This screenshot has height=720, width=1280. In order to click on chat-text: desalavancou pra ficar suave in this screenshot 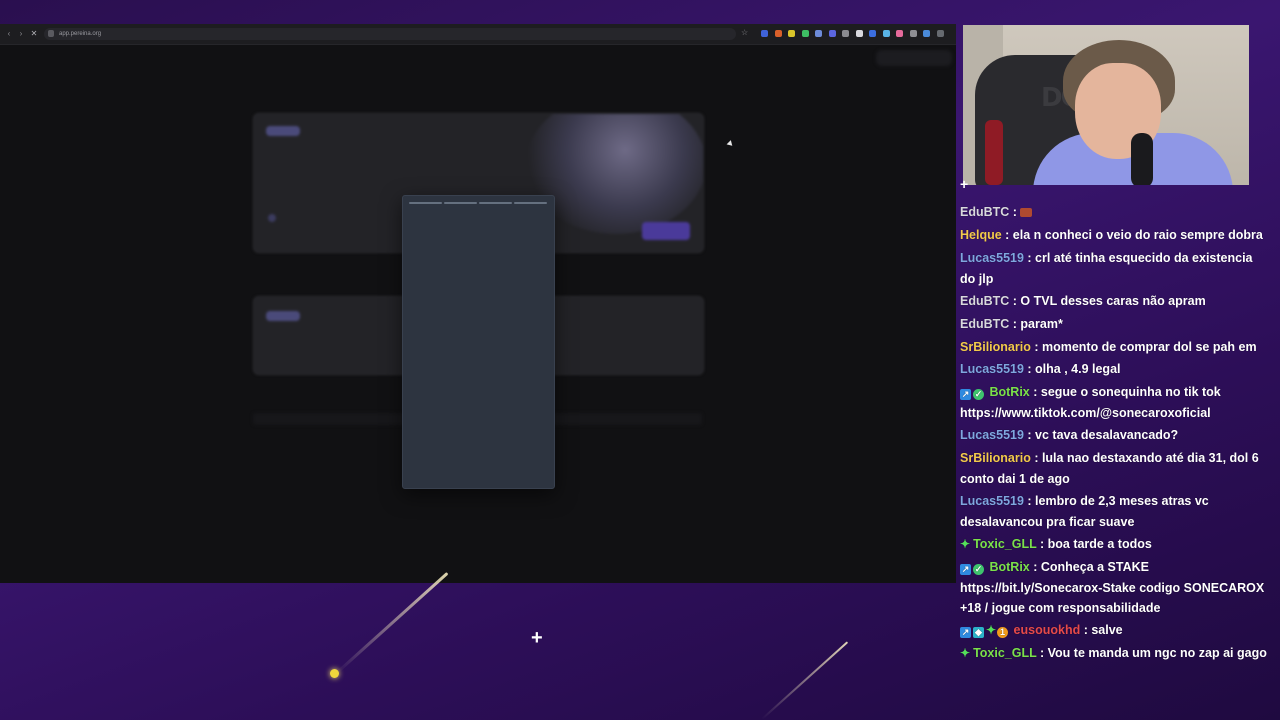, I will do `click(1047, 521)`.